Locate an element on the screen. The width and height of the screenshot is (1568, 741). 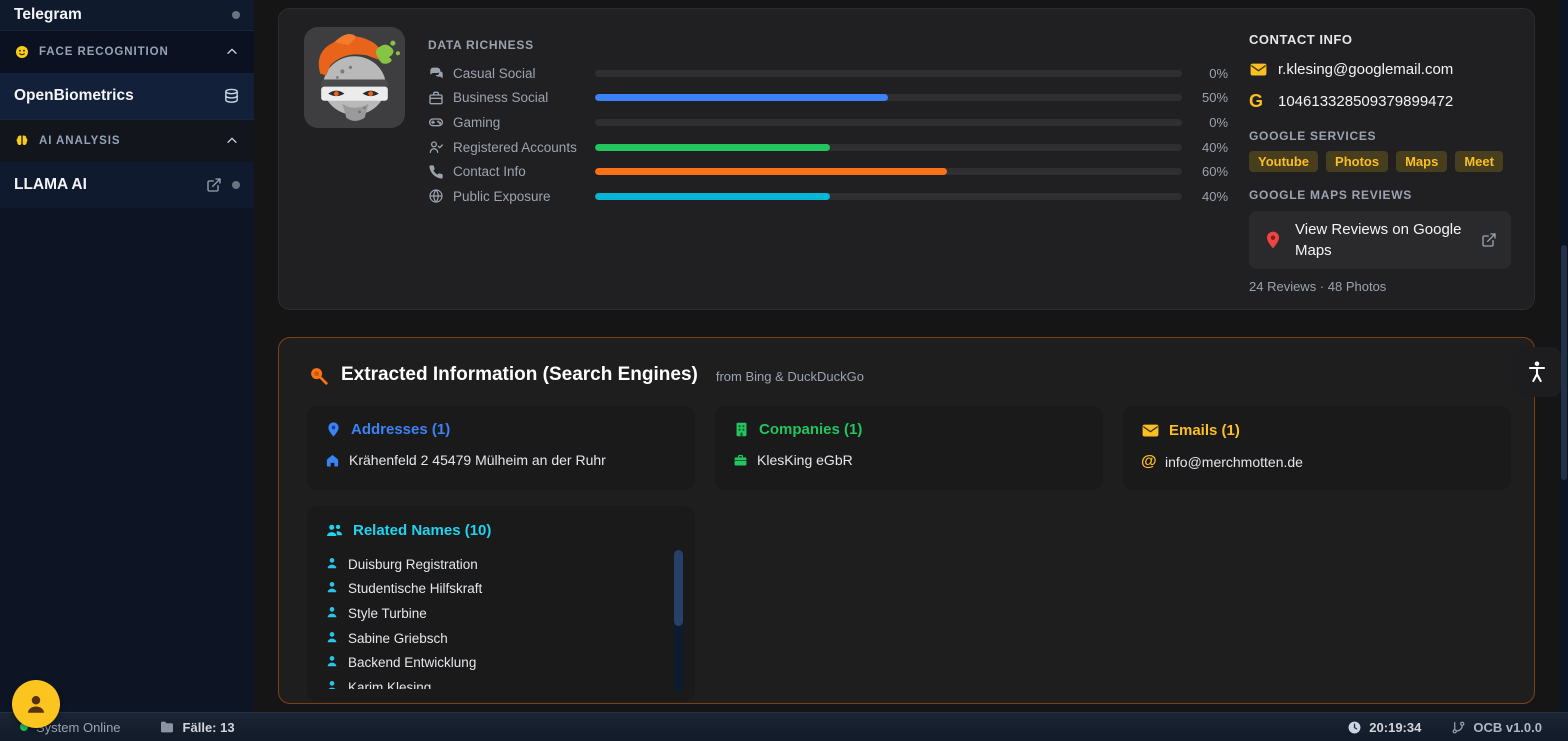
richness-row: Casual Social 0% is located at coordinates (828, 73).